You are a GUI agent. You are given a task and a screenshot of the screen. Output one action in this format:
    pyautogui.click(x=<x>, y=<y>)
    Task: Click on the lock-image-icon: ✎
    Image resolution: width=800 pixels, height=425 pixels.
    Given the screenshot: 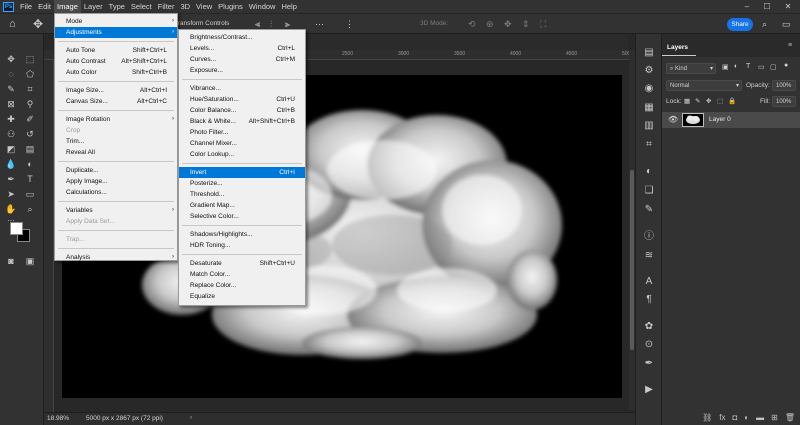 What is the action you would take?
    pyautogui.click(x=697, y=101)
    